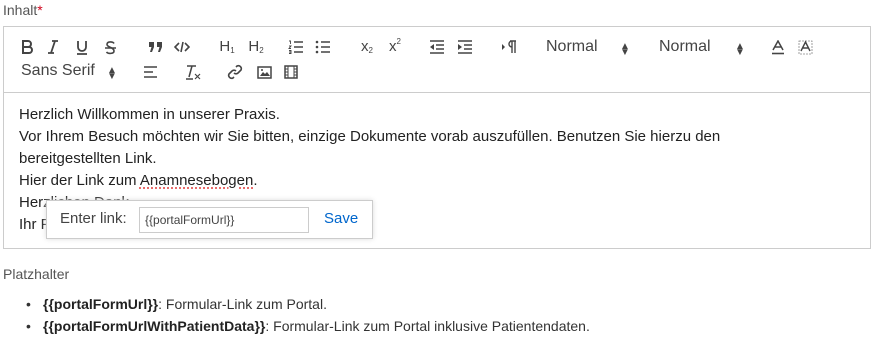 This screenshot has height=344, width=875. What do you see at coordinates (572, 46) in the screenshot?
I see `heading-select-value: Normal` at bounding box center [572, 46].